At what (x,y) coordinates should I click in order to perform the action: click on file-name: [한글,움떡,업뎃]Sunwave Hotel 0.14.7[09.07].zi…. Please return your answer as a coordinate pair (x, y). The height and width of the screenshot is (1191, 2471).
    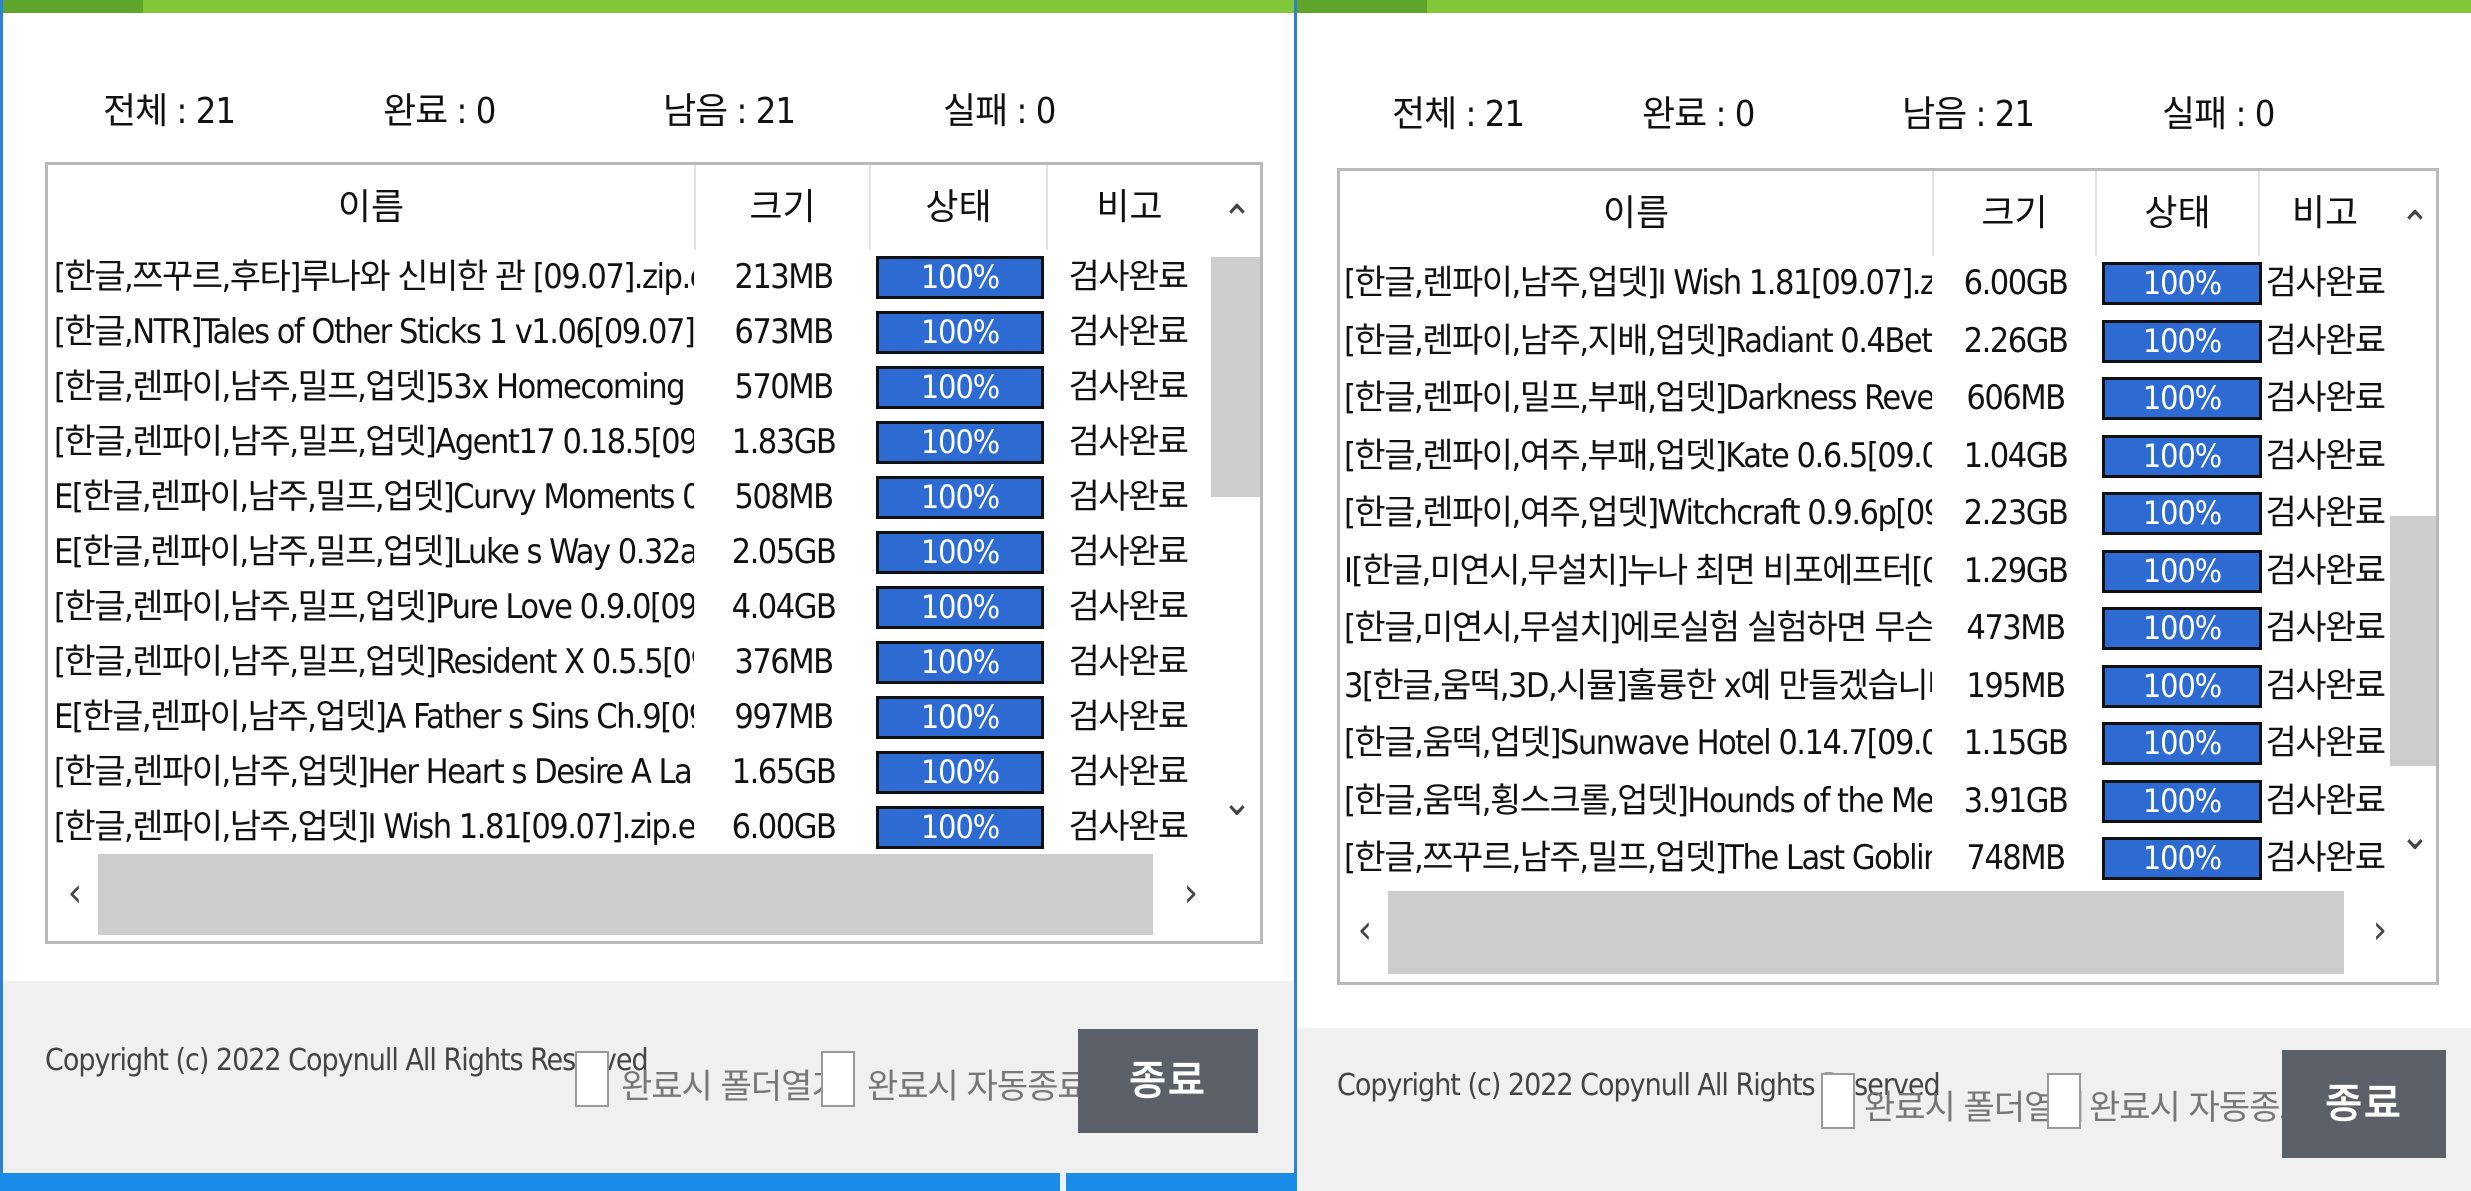
    Looking at the image, I should click on (1638, 743).